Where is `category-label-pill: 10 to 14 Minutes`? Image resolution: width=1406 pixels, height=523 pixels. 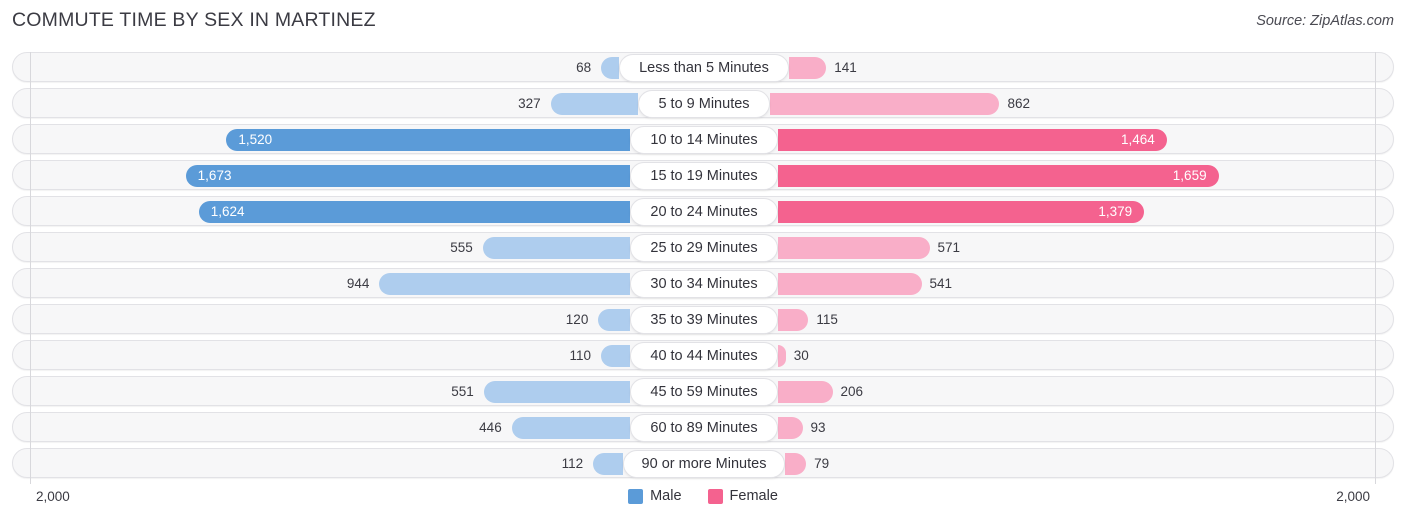
category-label-pill: 10 to 14 Minutes is located at coordinates (704, 140).